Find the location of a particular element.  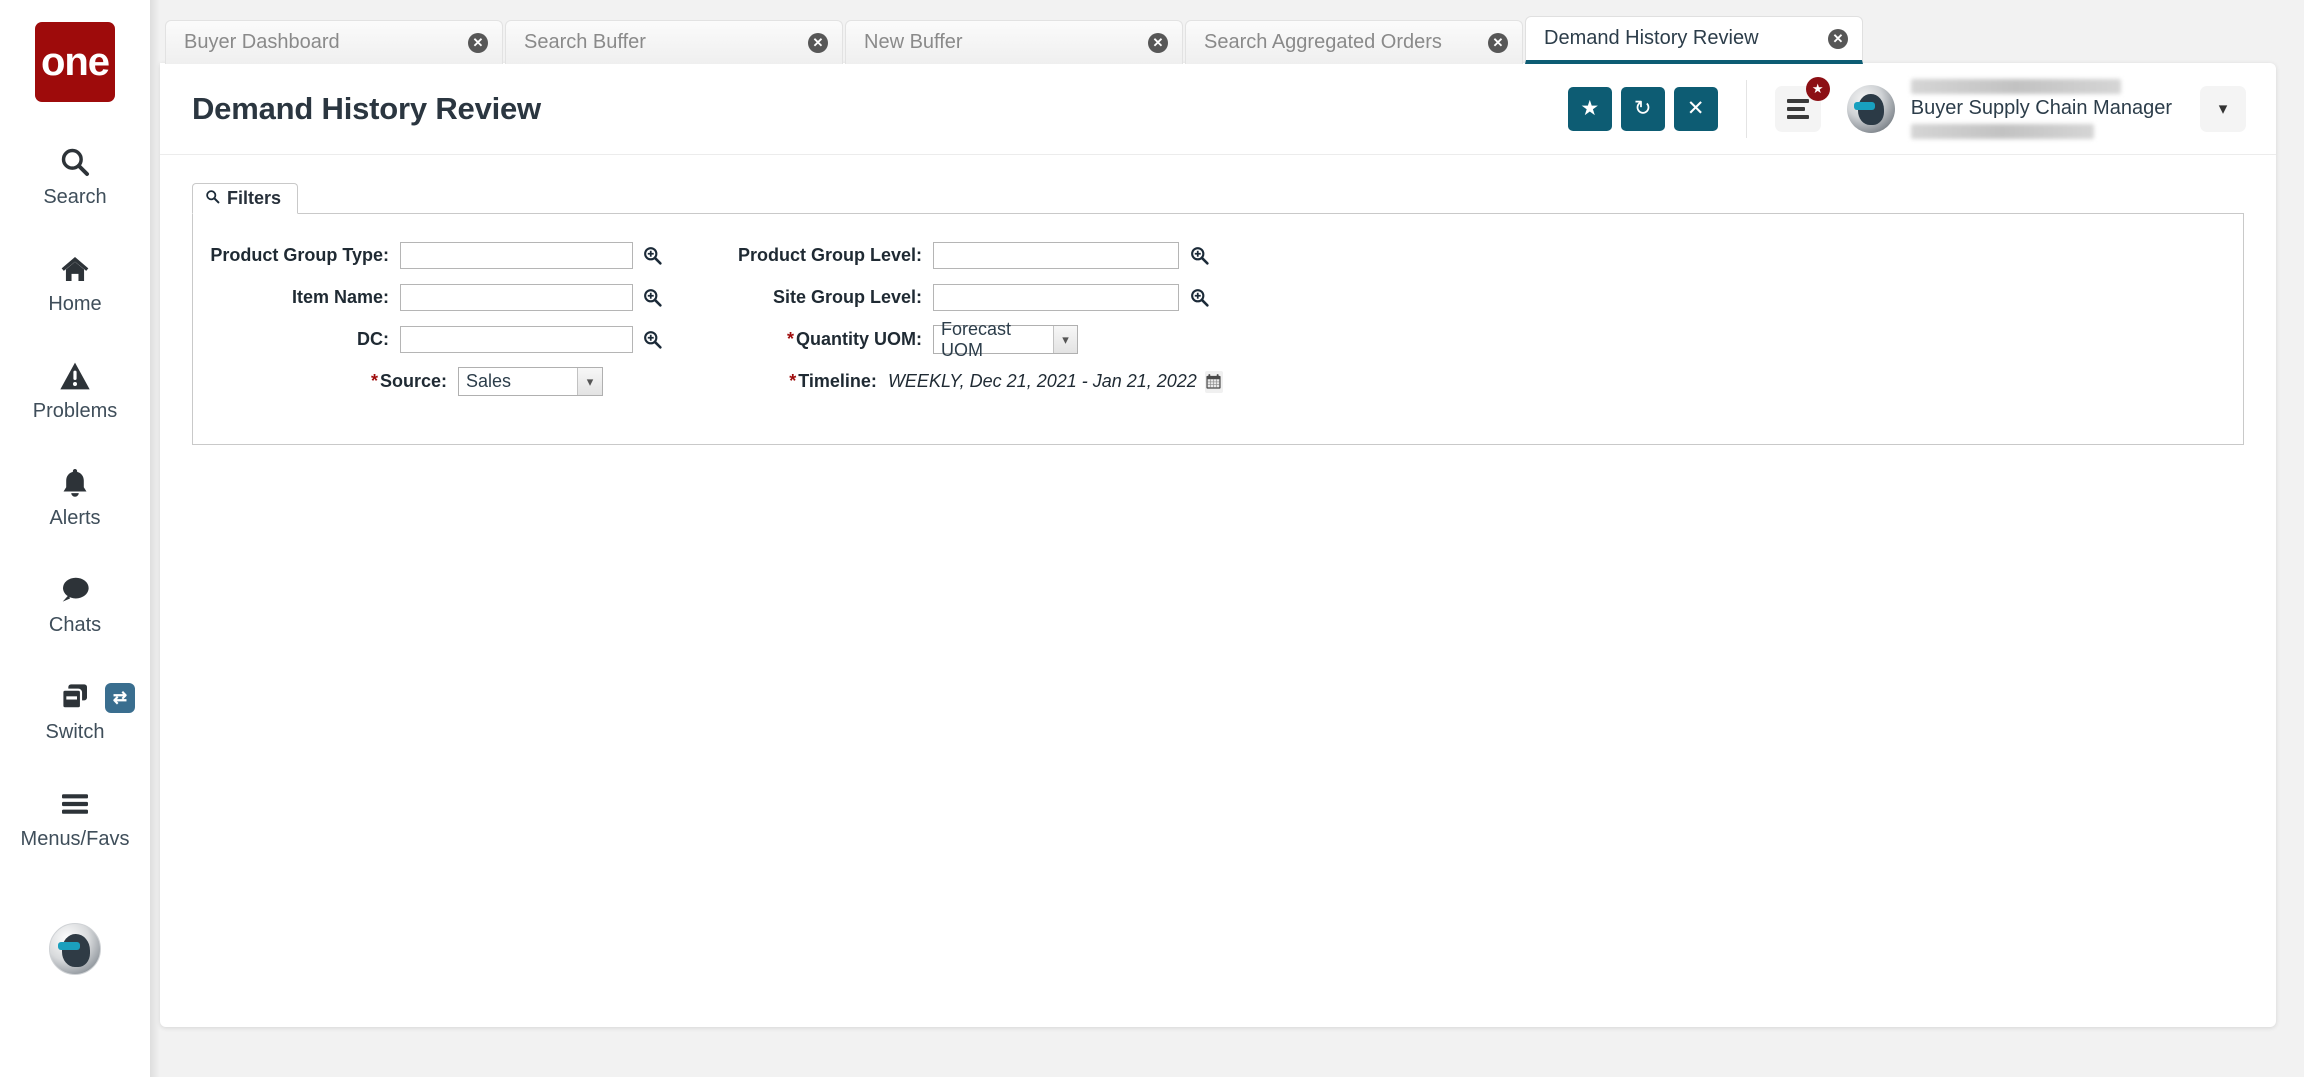

sidebar-item-search: Search is located at coordinates (75, 174).